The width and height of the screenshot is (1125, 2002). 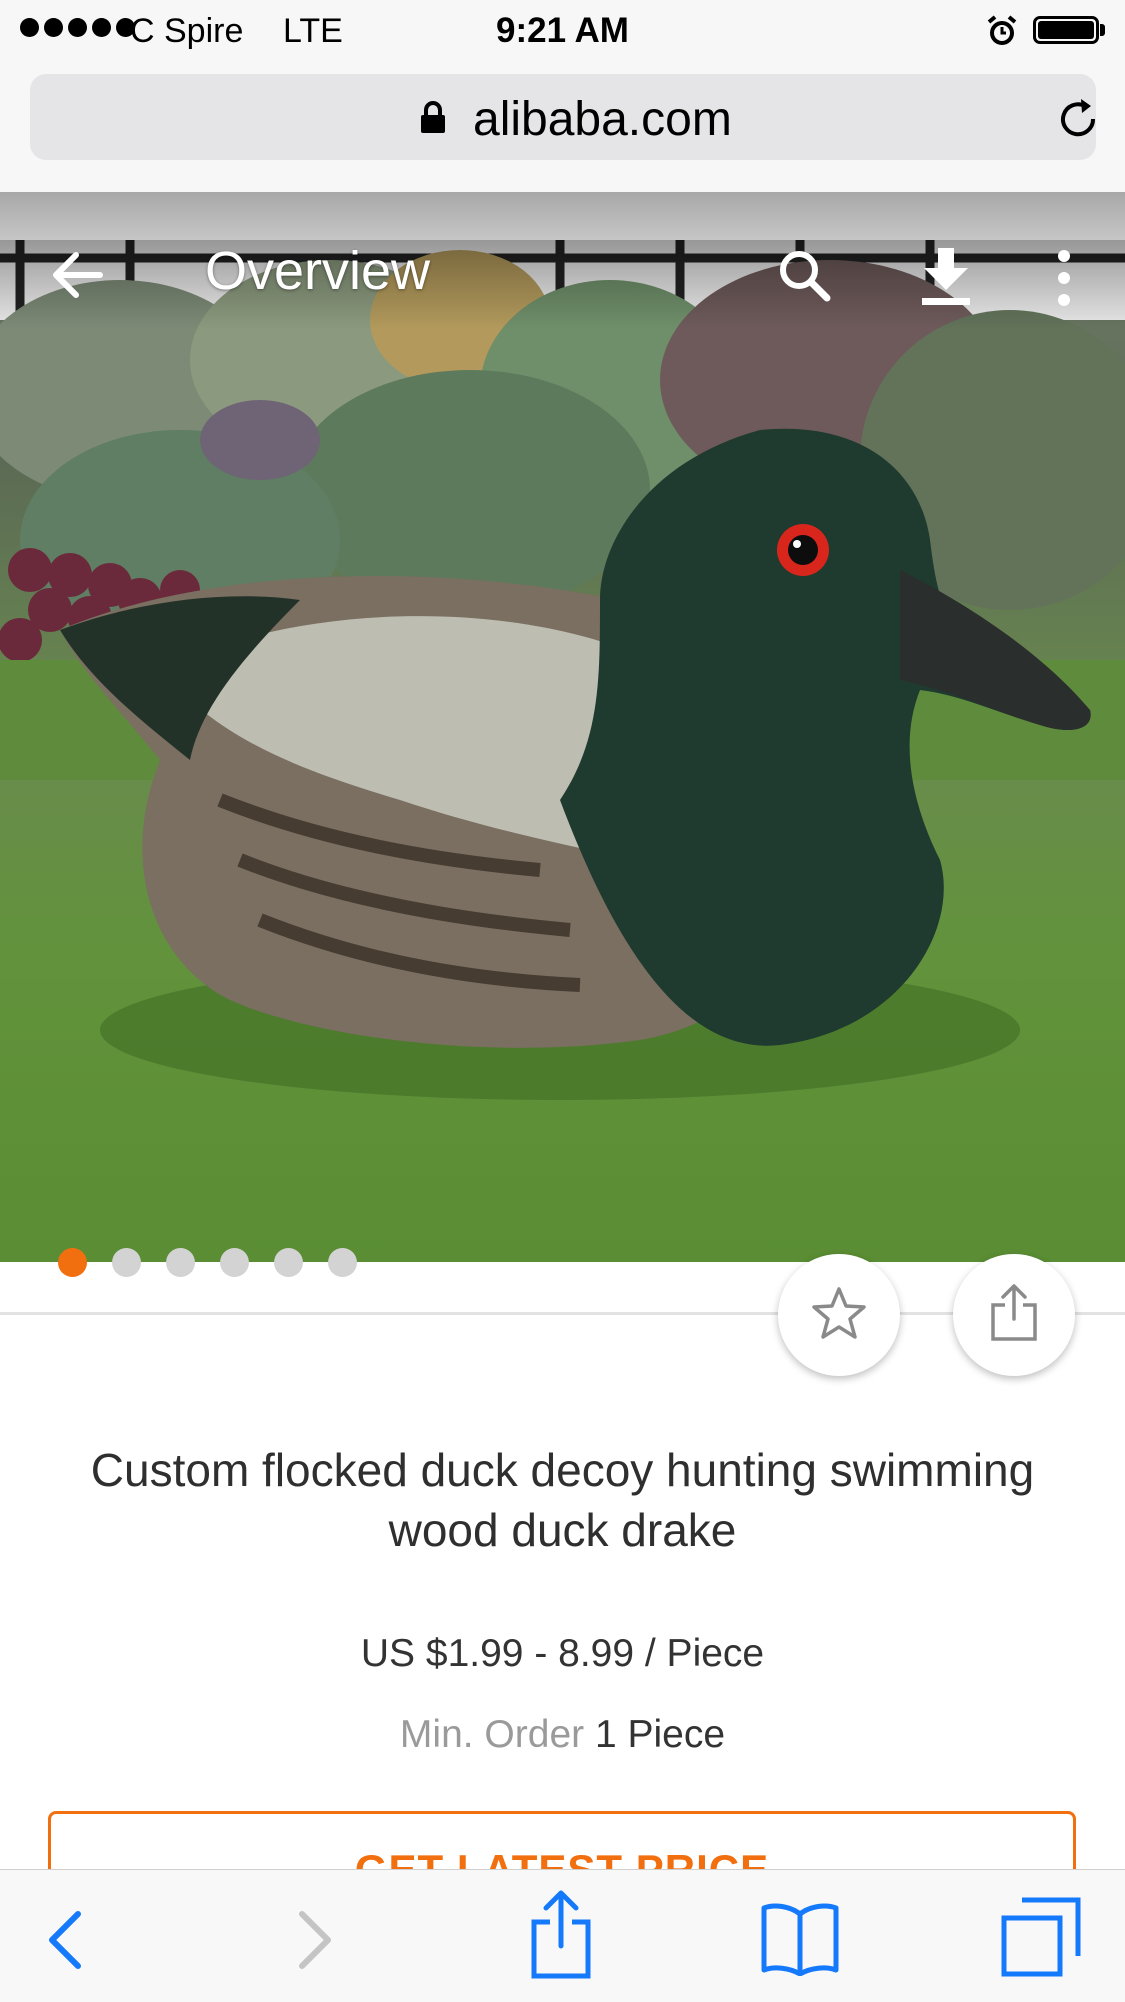 What do you see at coordinates (562, 1653) in the screenshot?
I see `product-price: US $1.99 - 8.99 / Piece` at bounding box center [562, 1653].